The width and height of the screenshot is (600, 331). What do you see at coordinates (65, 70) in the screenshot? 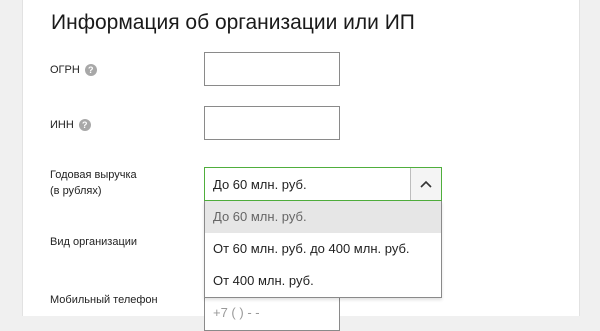
I see `ogrn-label: ОГРН` at bounding box center [65, 70].